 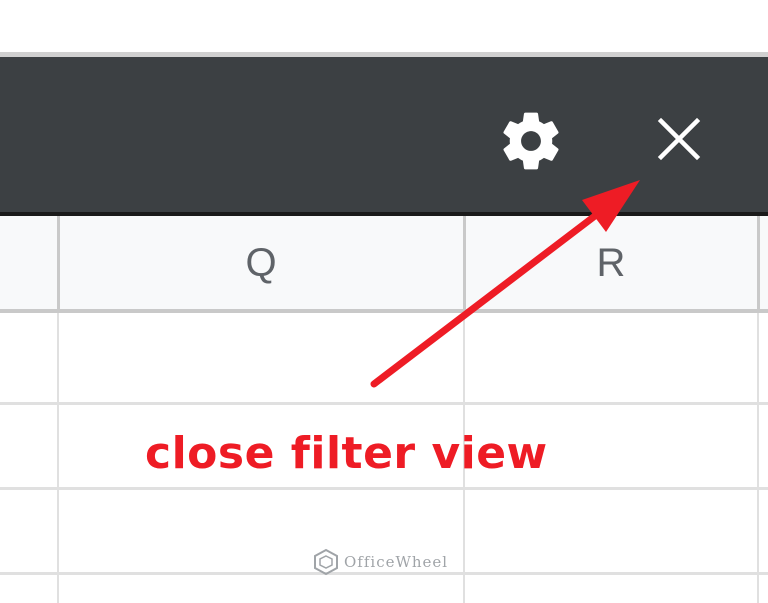 I want to click on watermark: OfficeWheel, so click(x=380, y=562).